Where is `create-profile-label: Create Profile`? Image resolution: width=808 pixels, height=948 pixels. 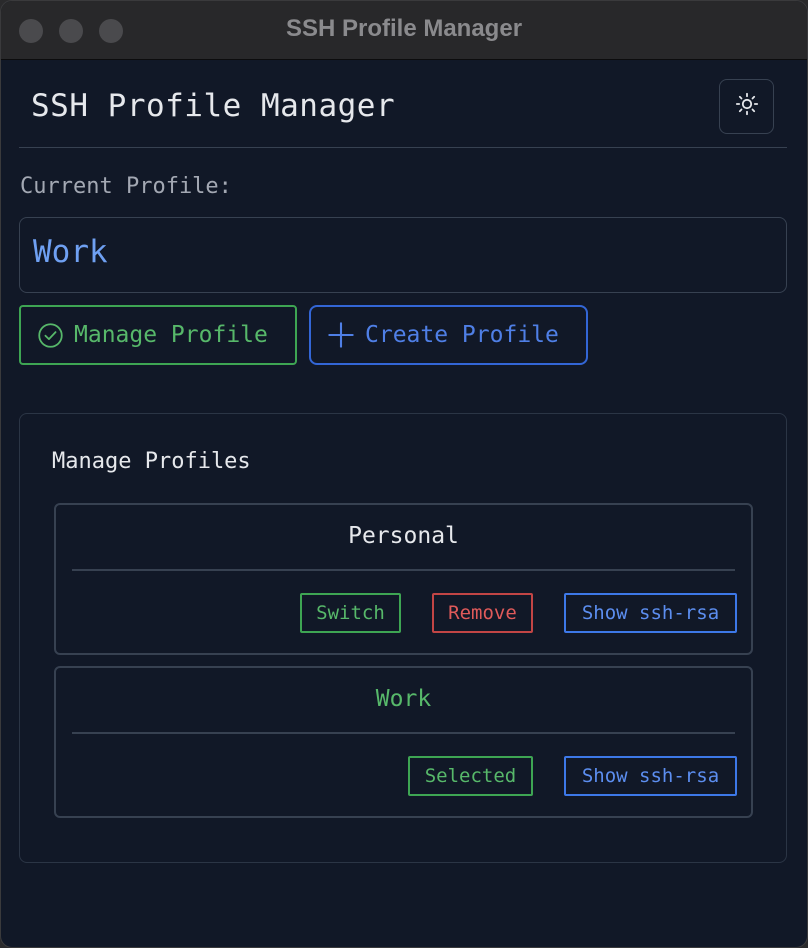
create-profile-label: Create Profile is located at coordinates (462, 335).